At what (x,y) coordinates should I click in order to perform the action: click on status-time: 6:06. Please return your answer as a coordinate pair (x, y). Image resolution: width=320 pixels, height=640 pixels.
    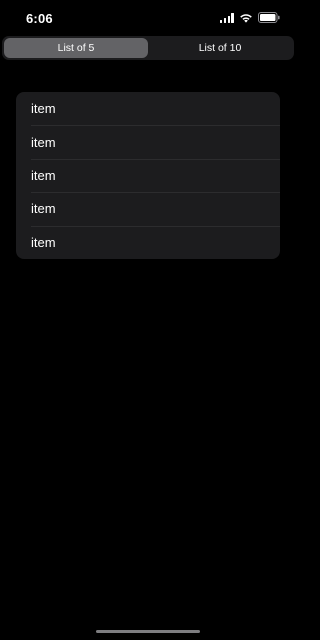
    Looking at the image, I should click on (39, 18).